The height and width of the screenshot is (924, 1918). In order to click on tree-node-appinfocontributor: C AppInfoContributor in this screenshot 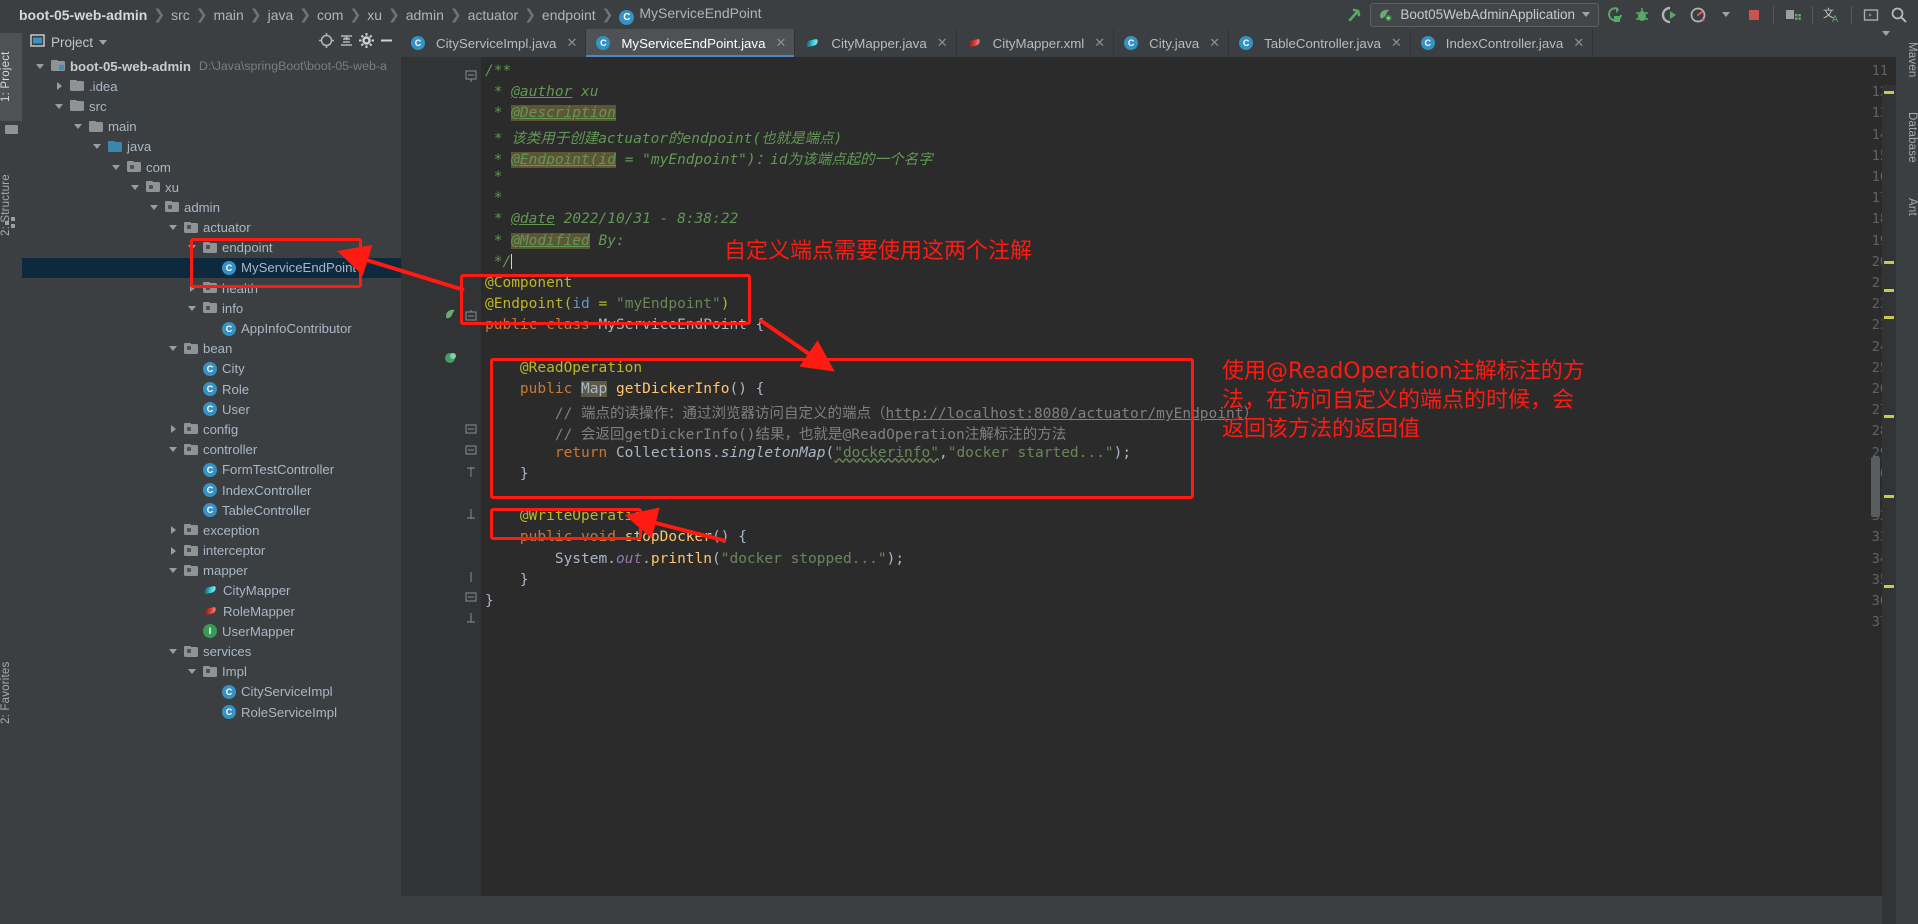, I will do `click(211, 328)`.